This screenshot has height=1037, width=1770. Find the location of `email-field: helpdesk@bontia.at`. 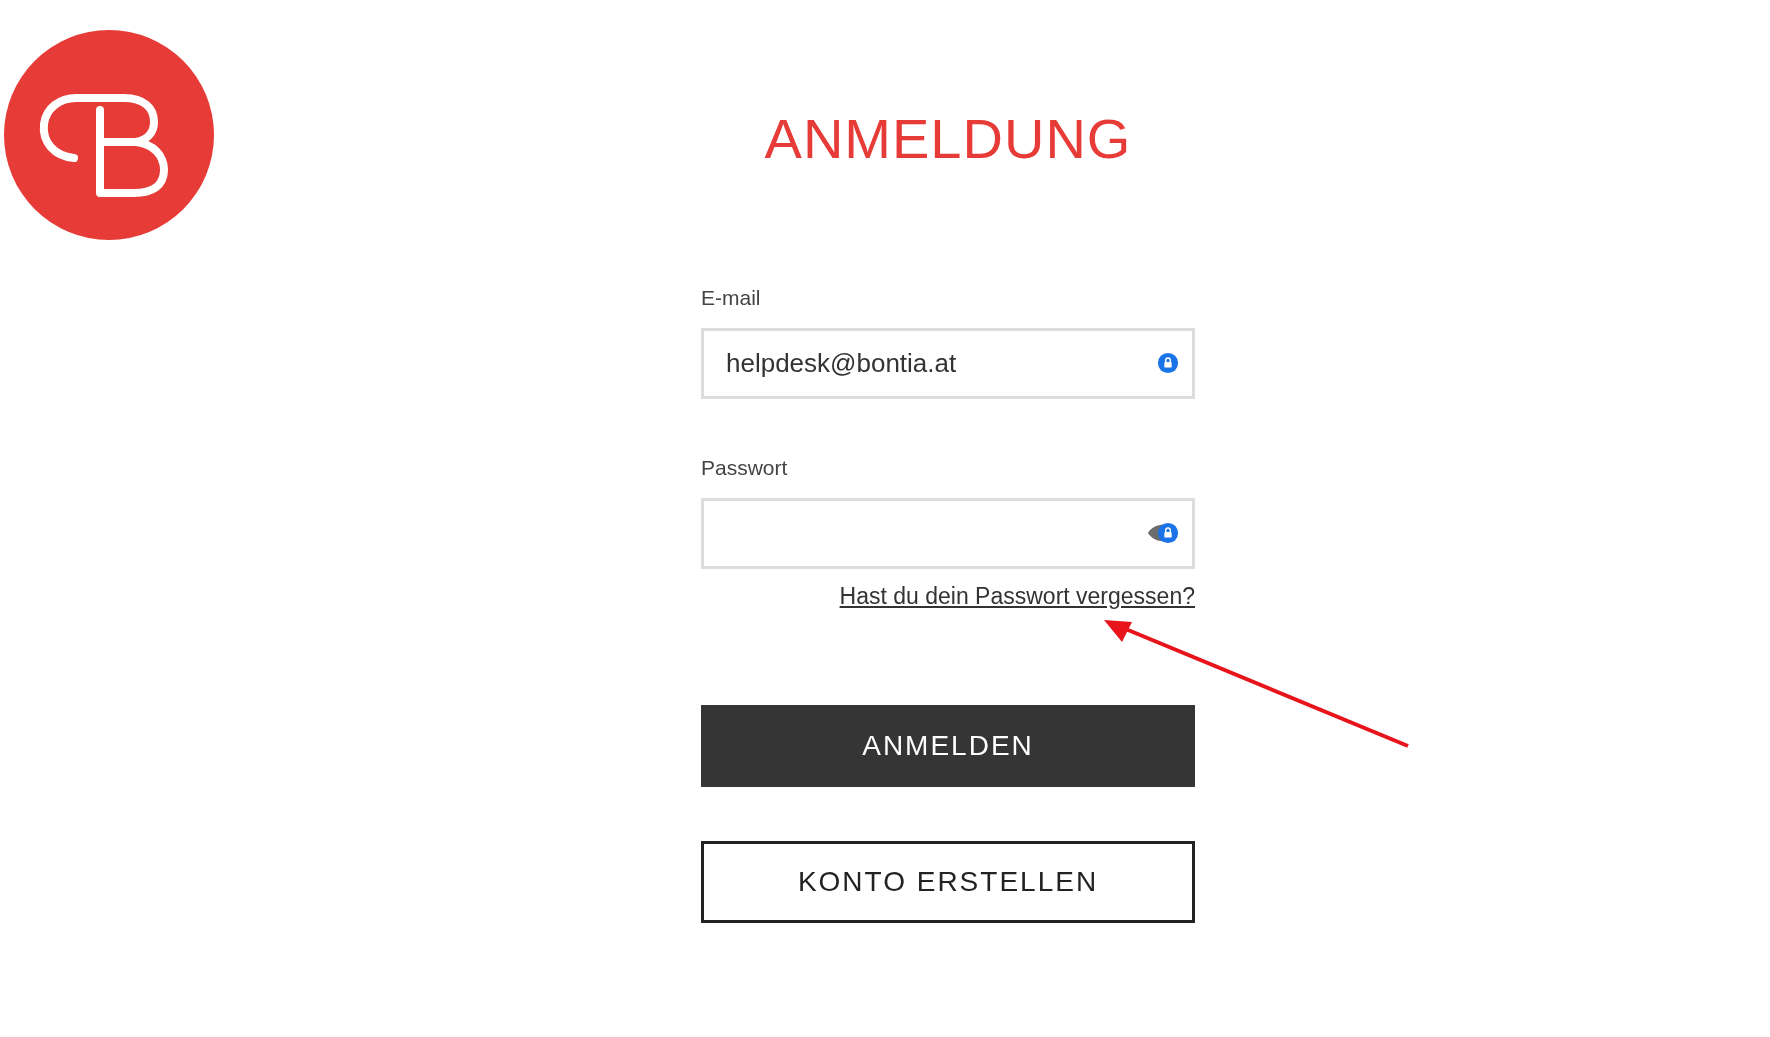

email-field: helpdesk@bontia.at is located at coordinates (948, 363).